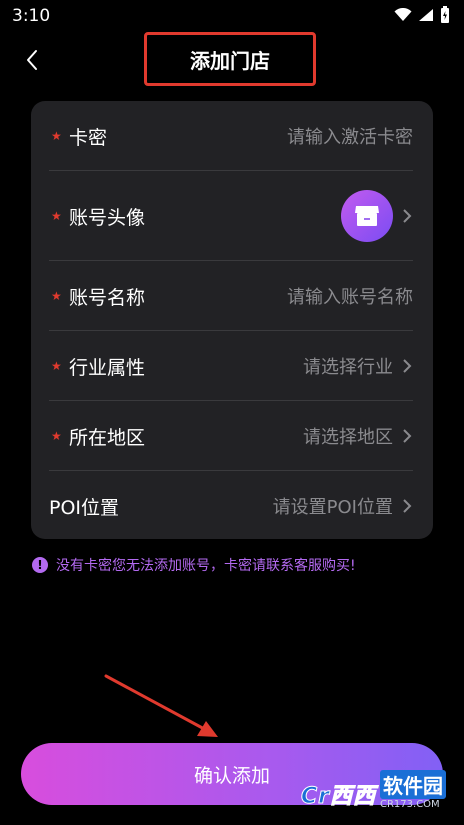 The width and height of the screenshot is (464, 825). Describe the element at coordinates (348, 436) in the screenshot. I see `region-select: 请选择地区` at that location.